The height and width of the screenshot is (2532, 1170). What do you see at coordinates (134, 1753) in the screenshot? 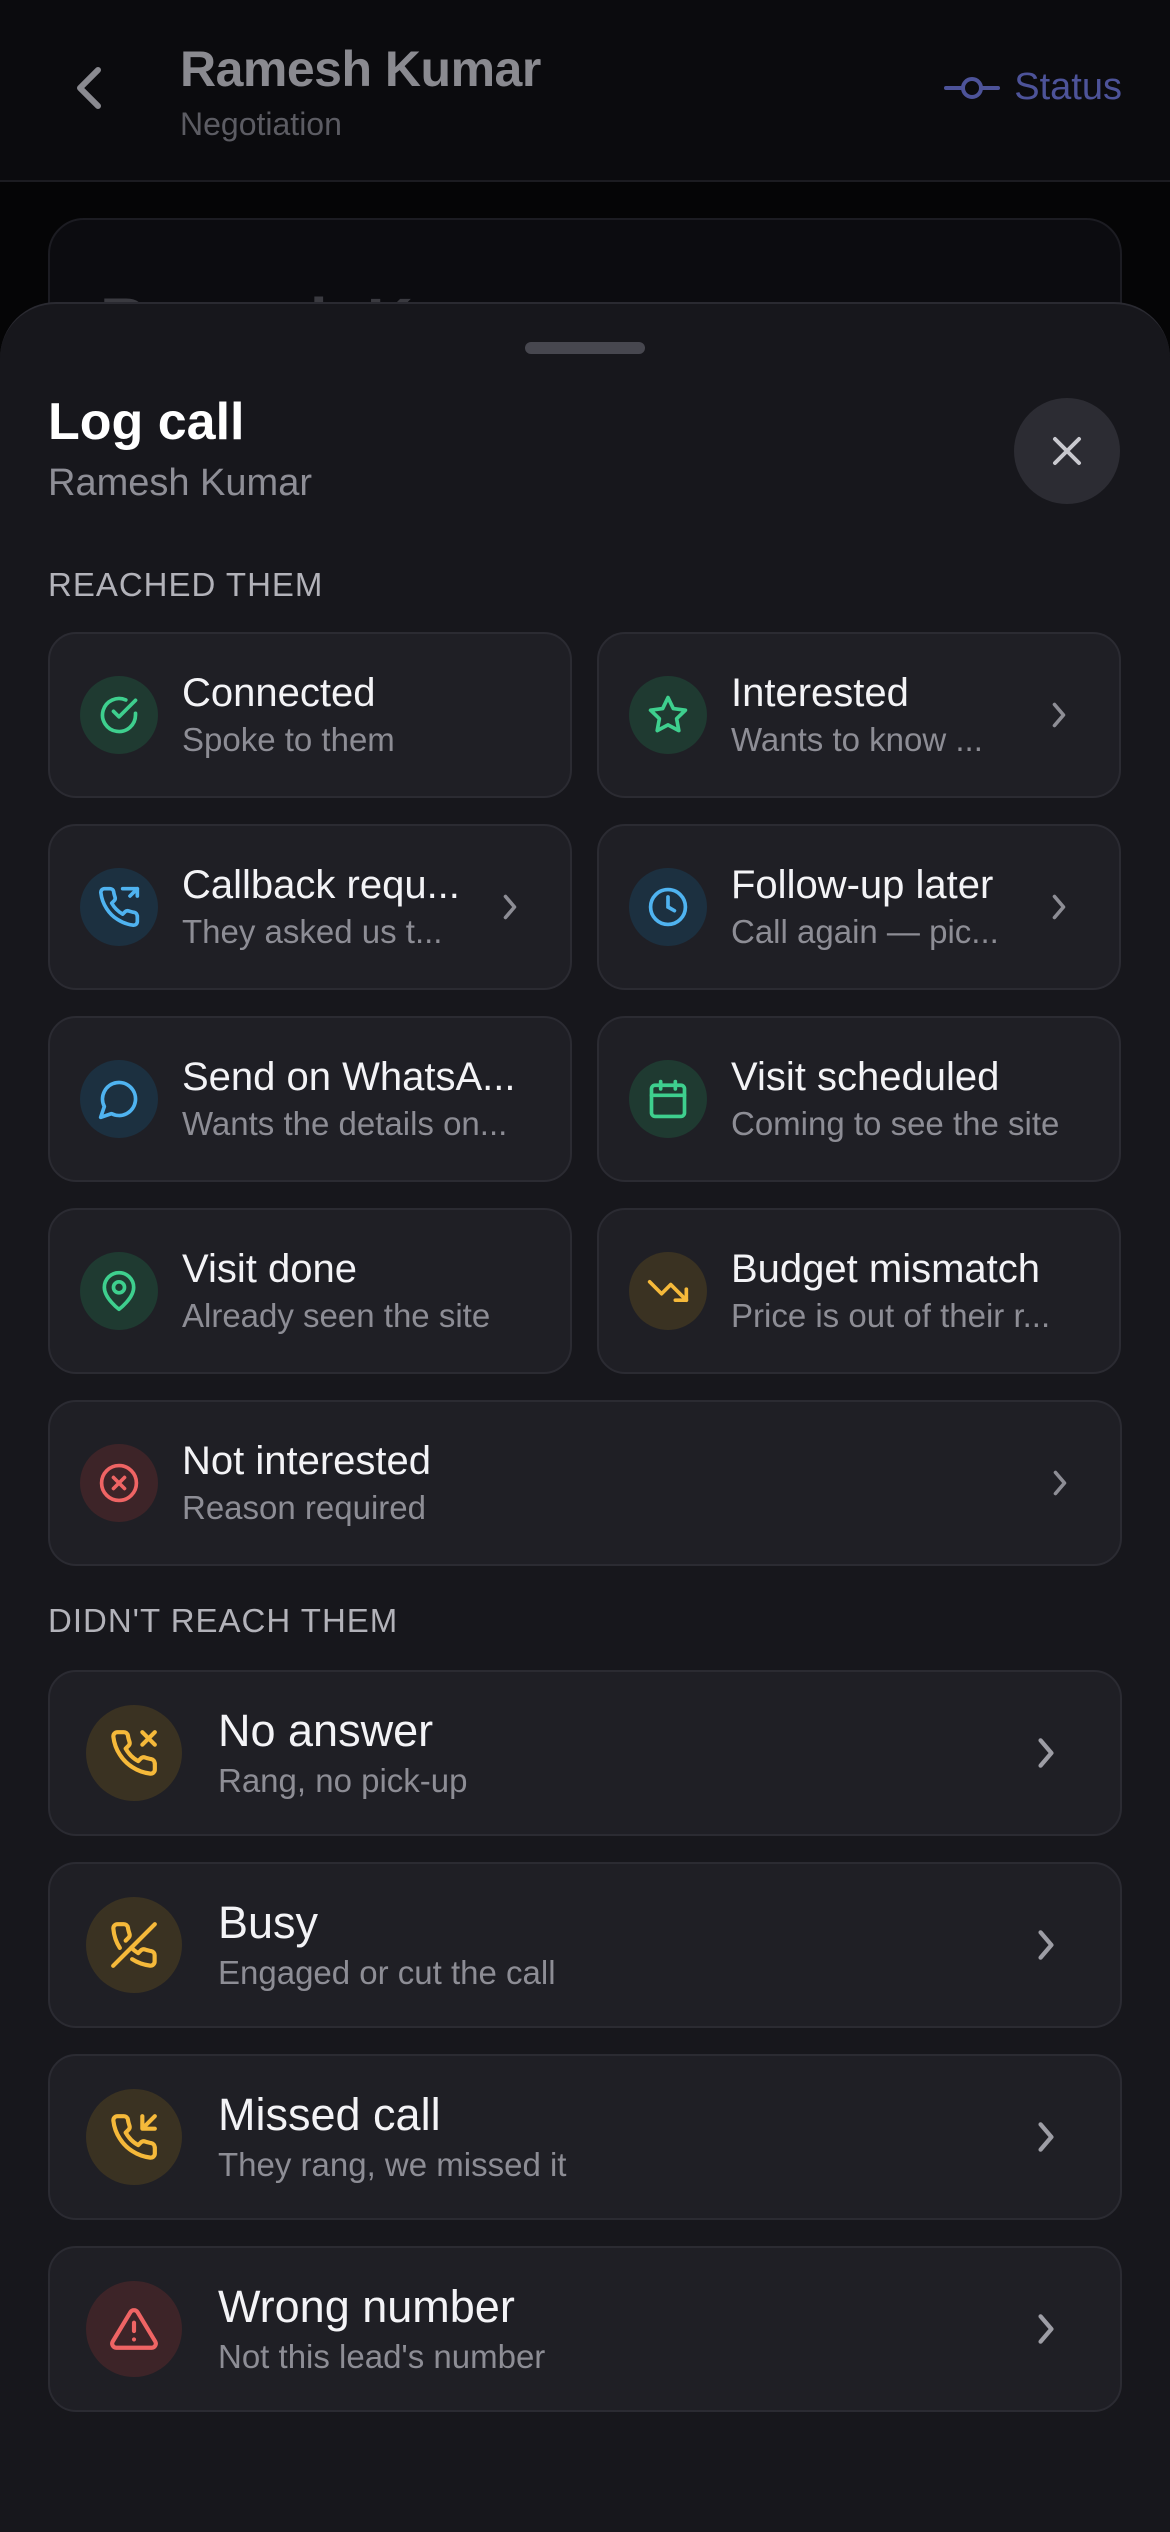
I see `phone-x-icon` at bounding box center [134, 1753].